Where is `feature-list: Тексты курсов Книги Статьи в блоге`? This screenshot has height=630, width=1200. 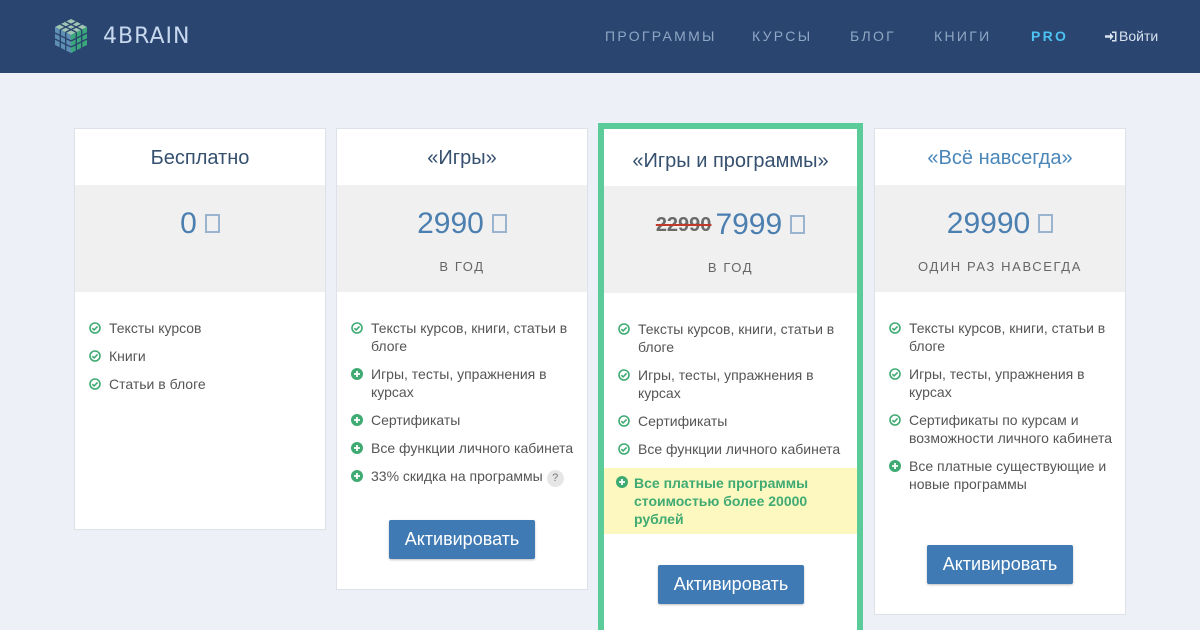
feature-list: Тексты курсов Книги Статьи в блоге is located at coordinates (202, 361).